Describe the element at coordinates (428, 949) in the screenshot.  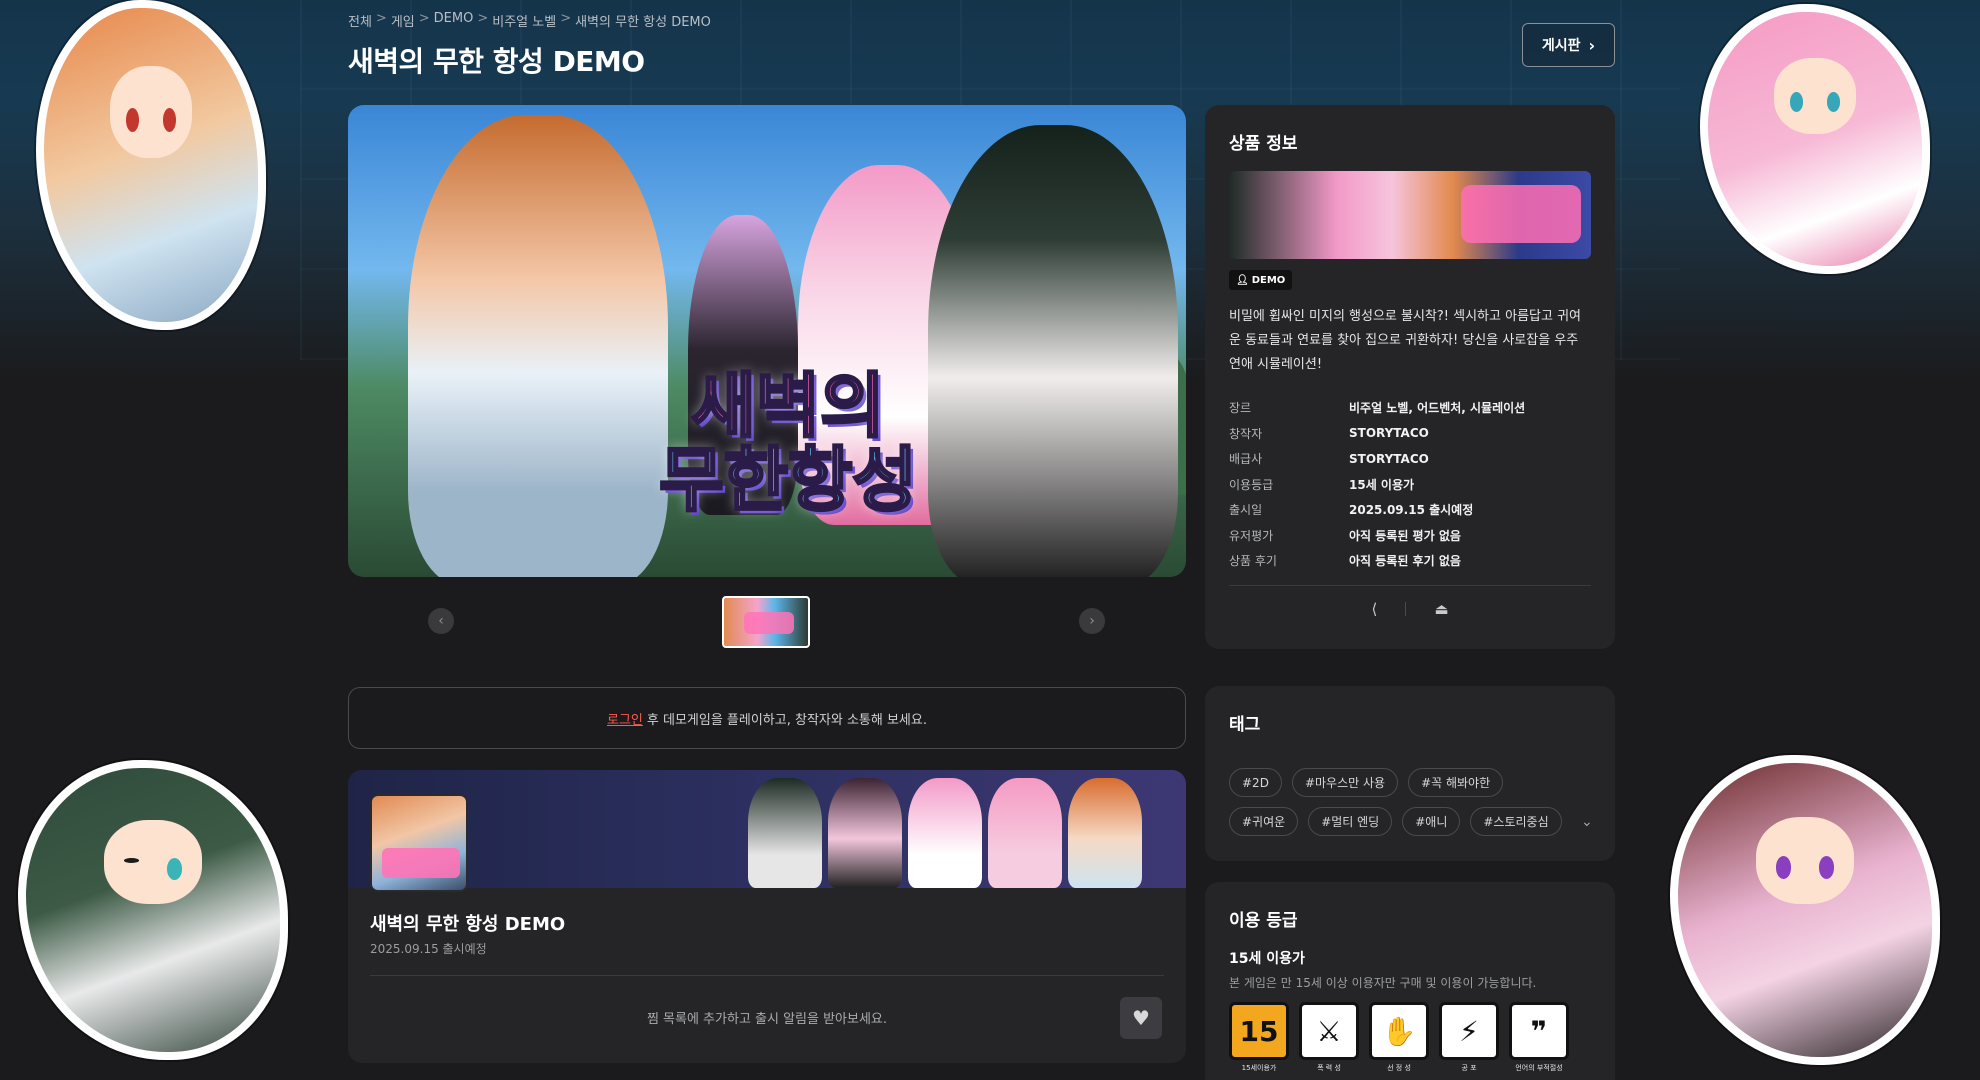
I see `release-date: 2025.09.15 출시예정` at that location.